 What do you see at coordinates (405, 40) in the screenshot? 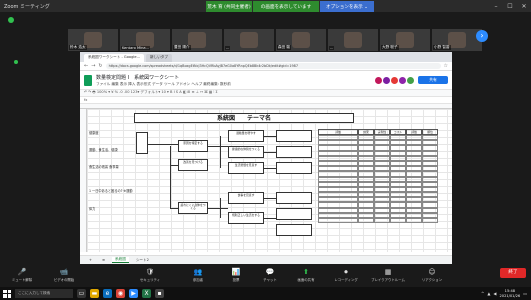
I see `participant-tile: 大野 聡子` at bounding box center [405, 40].